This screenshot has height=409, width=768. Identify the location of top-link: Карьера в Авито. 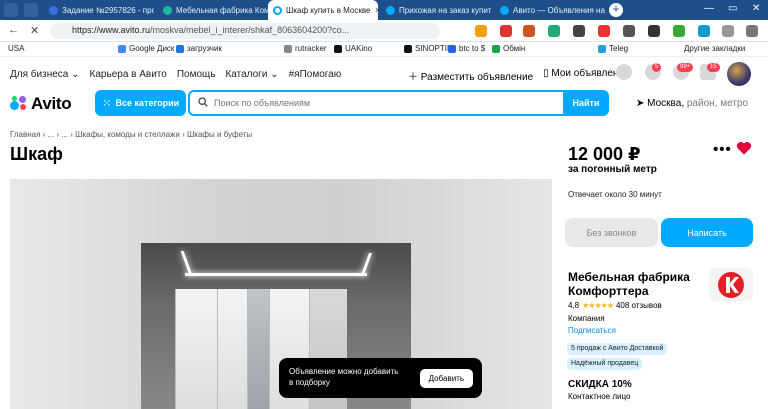
(128, 74).